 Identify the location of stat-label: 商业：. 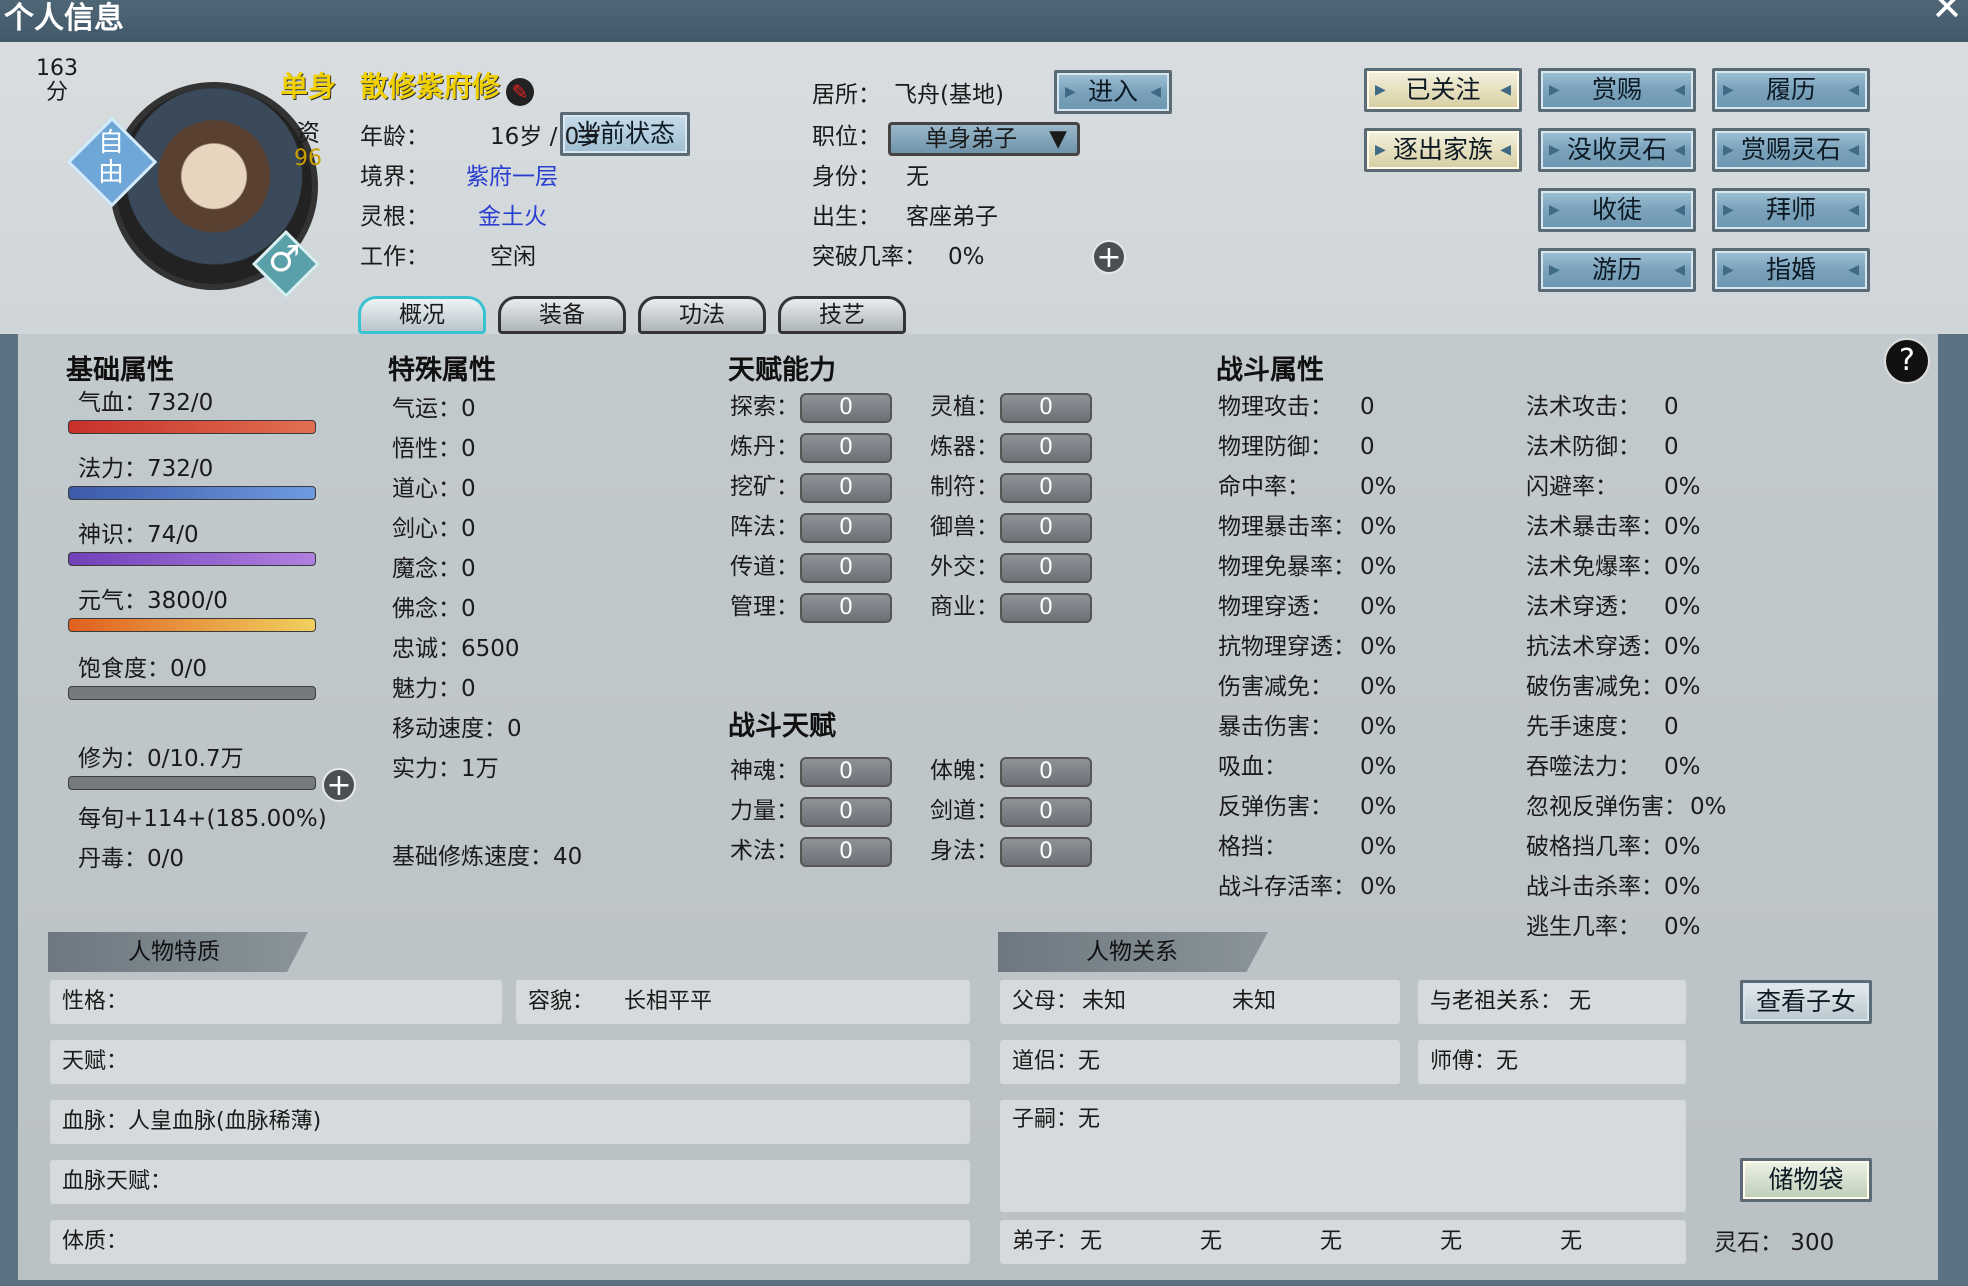
(964, 607).